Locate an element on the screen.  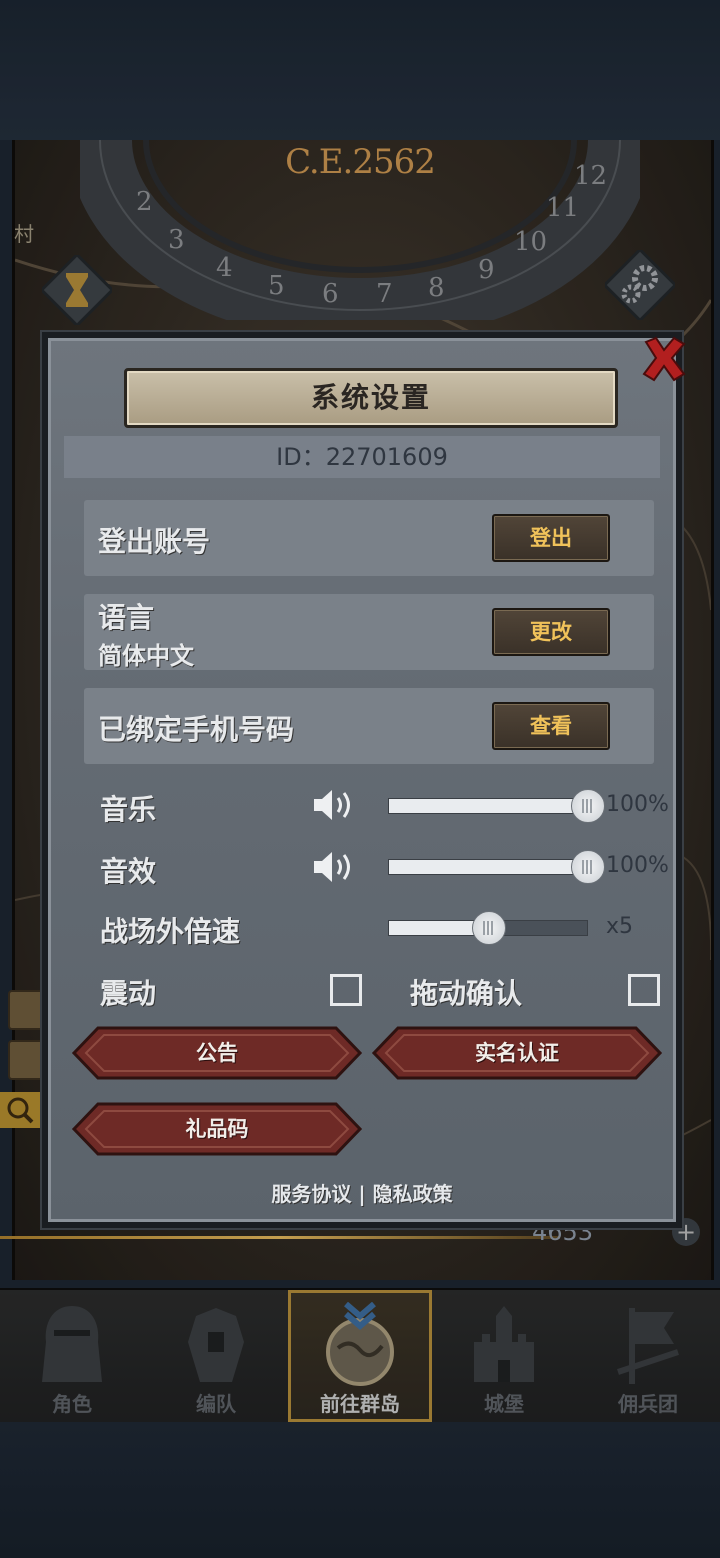
privacy-policy-link: 隐私政策 is located at coordinates (413, 1194).